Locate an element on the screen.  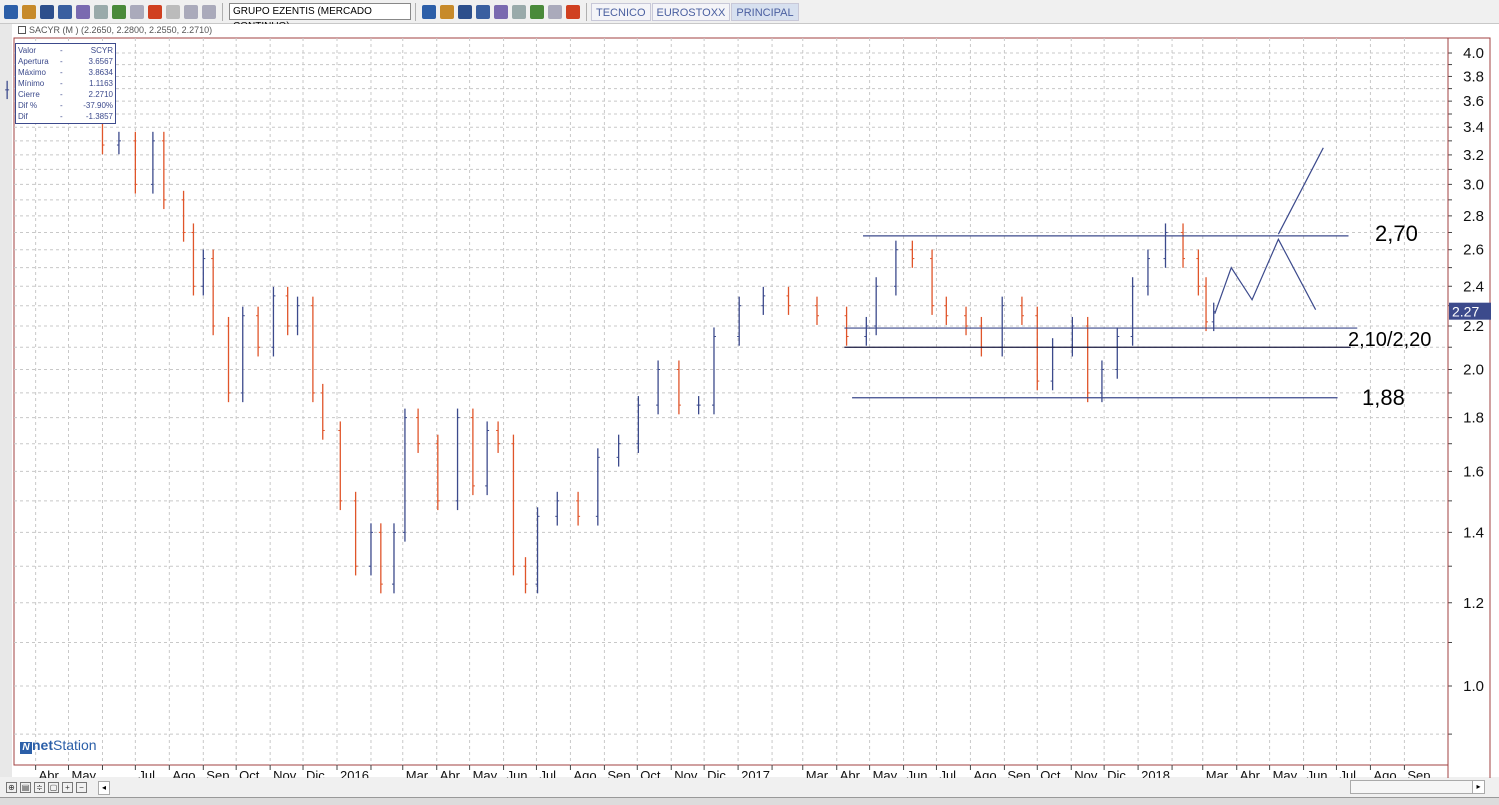
legend-row: Apertura - 3.6567 is located at coordinates (65, 61).